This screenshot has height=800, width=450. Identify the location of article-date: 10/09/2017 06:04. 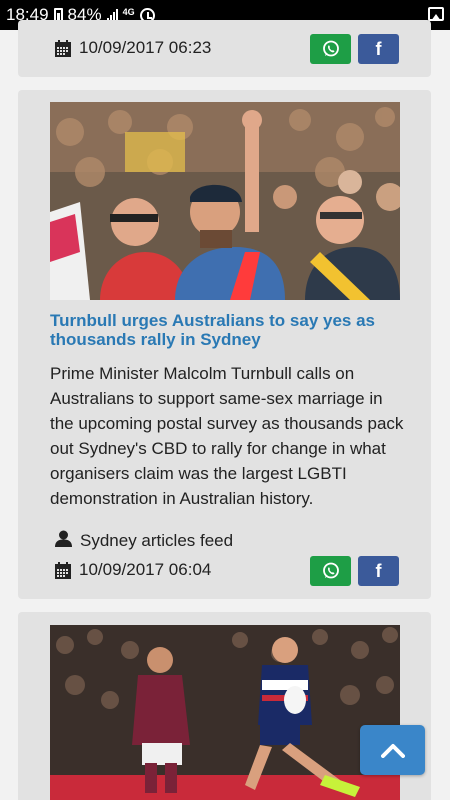
(145, 569).